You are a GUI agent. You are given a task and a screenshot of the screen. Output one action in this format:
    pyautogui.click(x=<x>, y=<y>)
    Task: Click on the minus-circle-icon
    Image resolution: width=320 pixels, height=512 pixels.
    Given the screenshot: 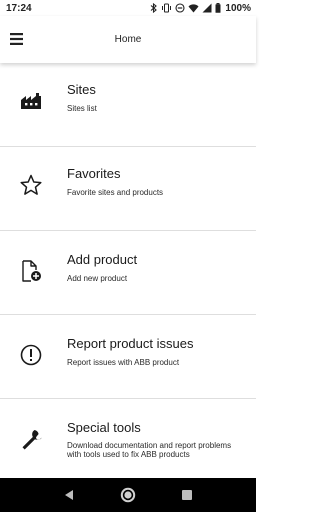 What is the action you would take?
    pyautogui.click(x=180, y=8)
    